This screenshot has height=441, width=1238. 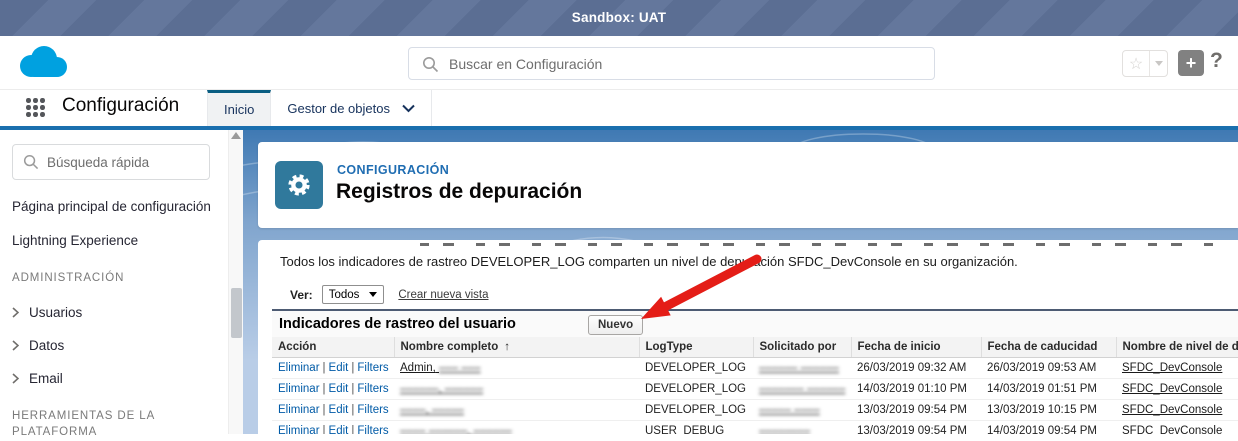 I want to click on requested-by-link: ––––––– ––––––, so click(x=802, y=389).